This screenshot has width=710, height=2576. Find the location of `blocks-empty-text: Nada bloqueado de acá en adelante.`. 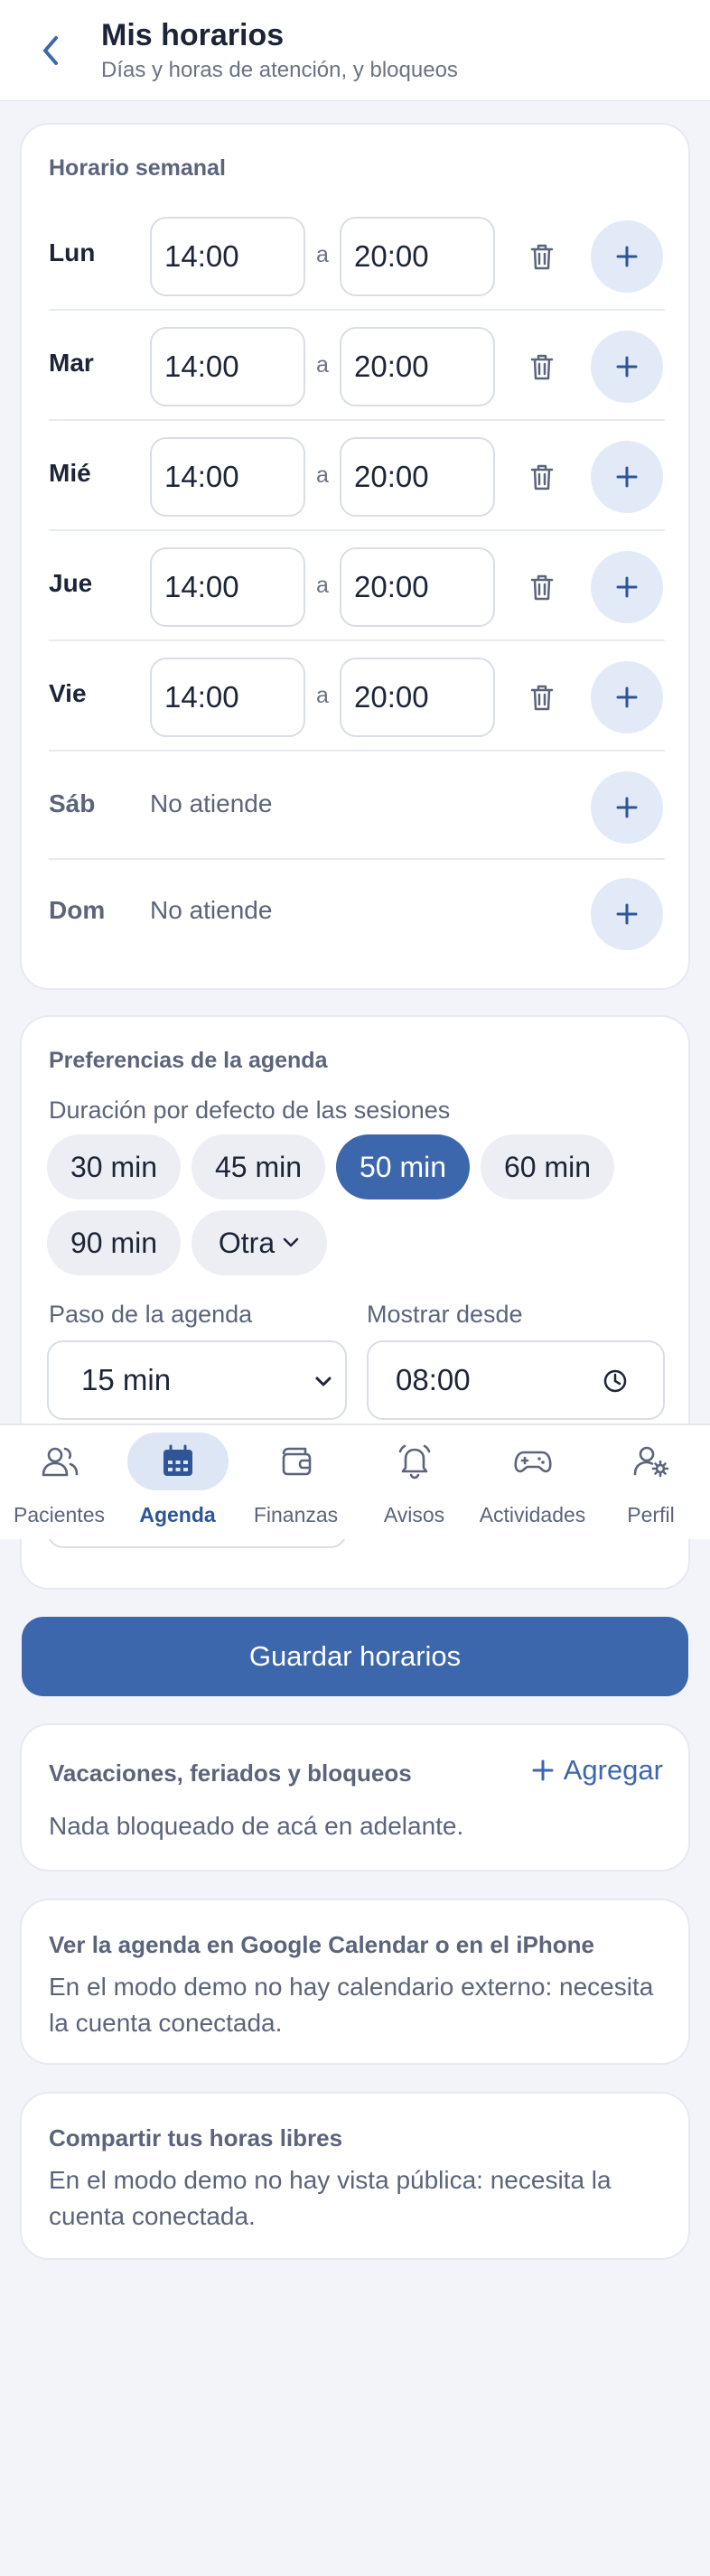

blocks-empty-text: Nada bloqueado de acá en adelante. is located at coordinates (257, 1826).